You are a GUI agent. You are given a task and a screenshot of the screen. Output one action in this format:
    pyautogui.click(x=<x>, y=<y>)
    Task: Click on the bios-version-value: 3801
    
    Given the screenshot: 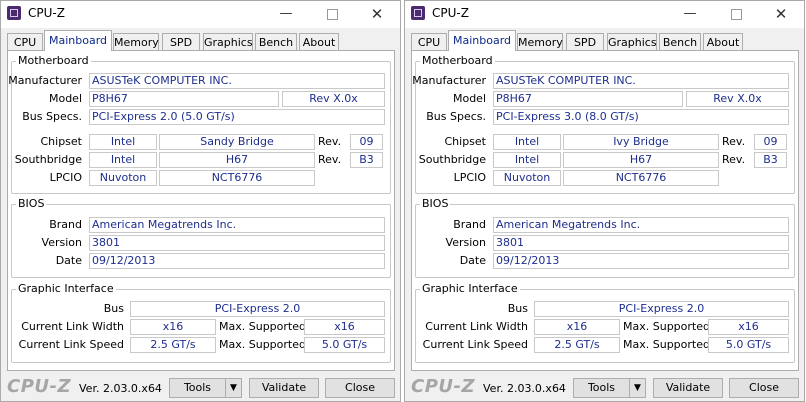 What is the action you would take?
    pyautogui.click(x=237, y=243)
    